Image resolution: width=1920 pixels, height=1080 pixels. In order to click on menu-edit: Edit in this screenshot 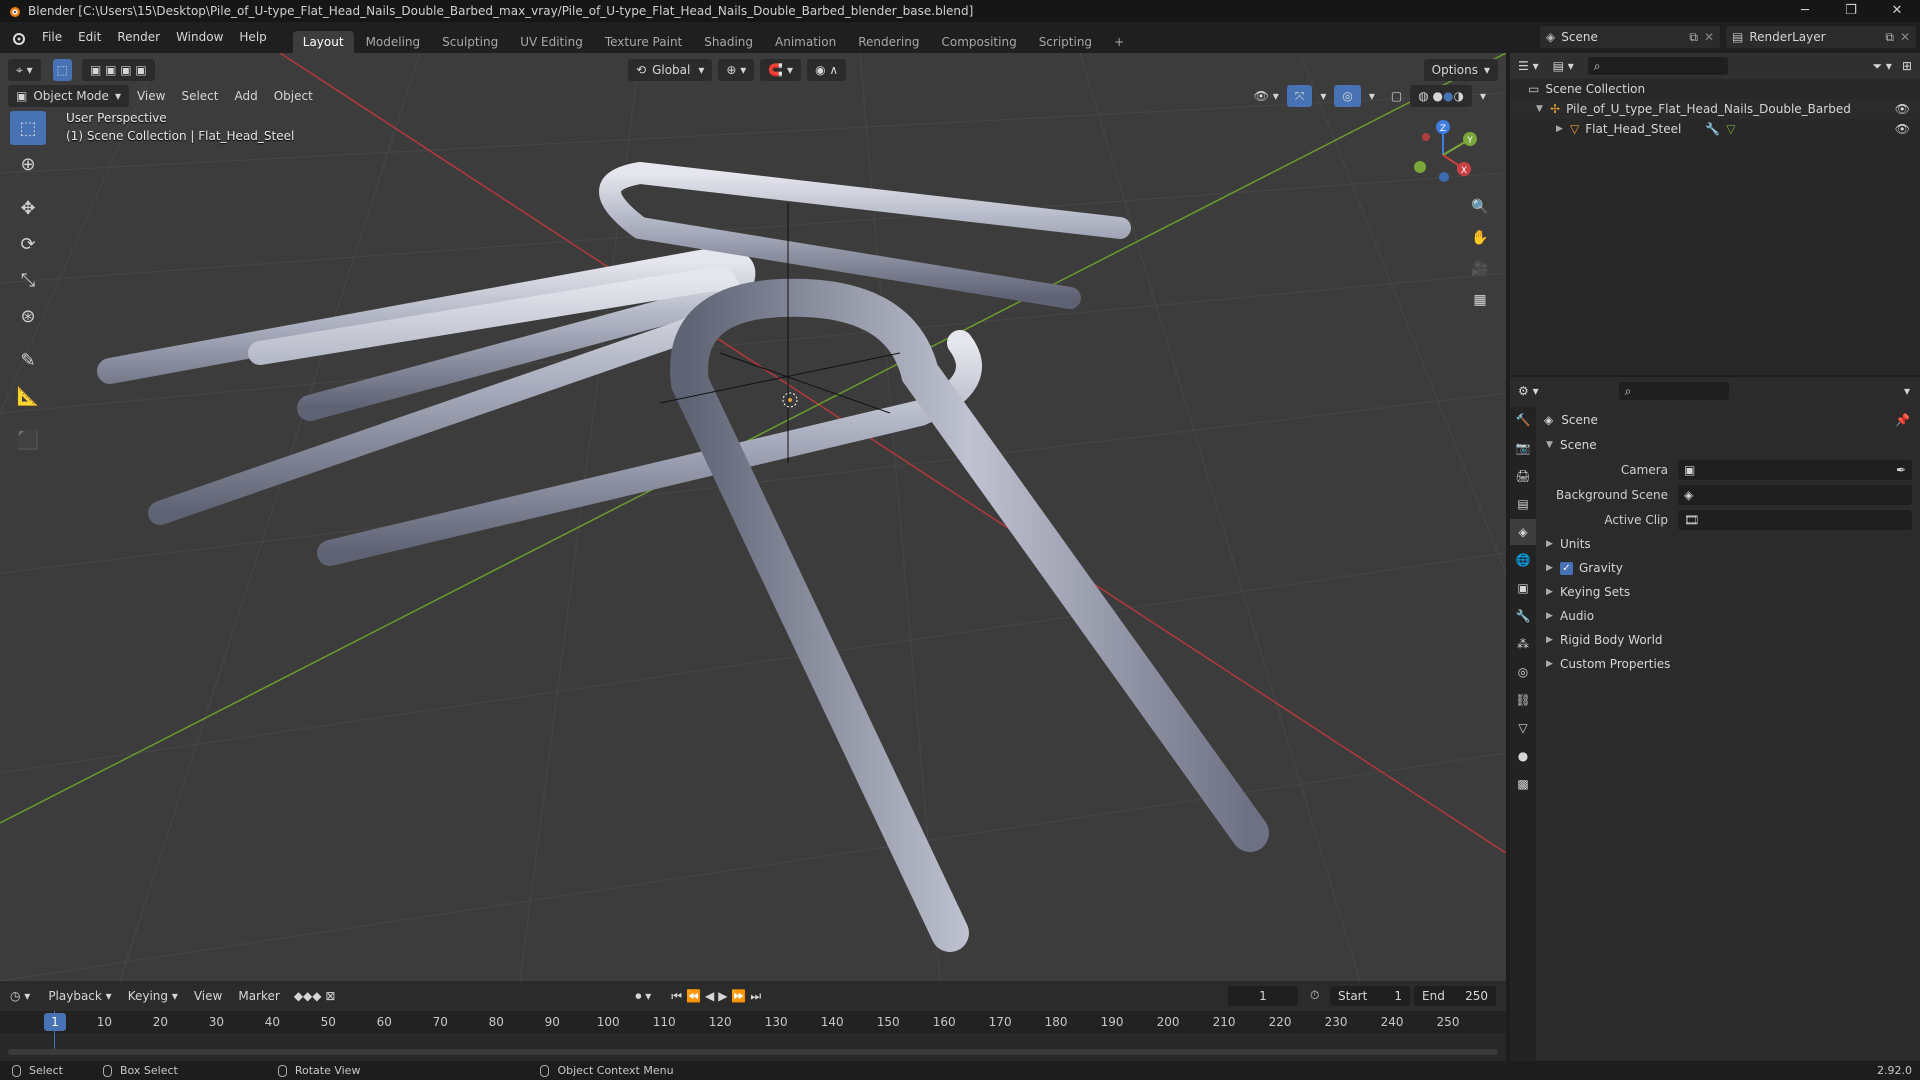, I will do `click(89, 37)`.